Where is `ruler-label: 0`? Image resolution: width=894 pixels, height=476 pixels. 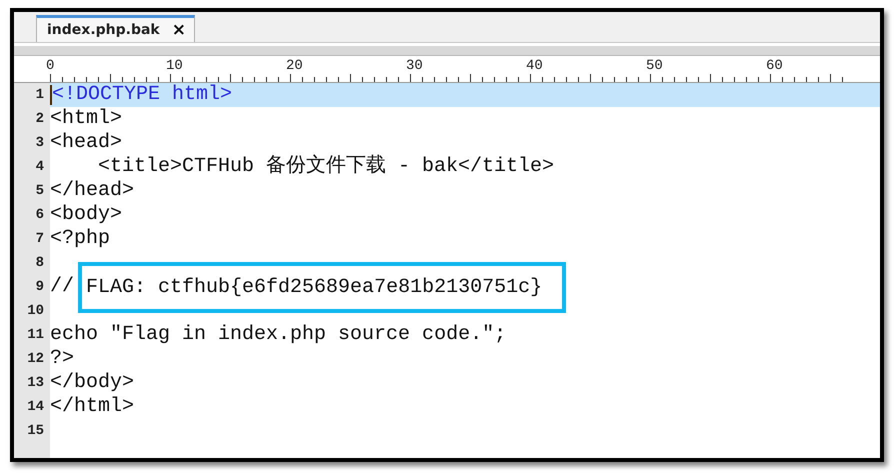 ruler-label: 0 is located at coordinates (50, 66).